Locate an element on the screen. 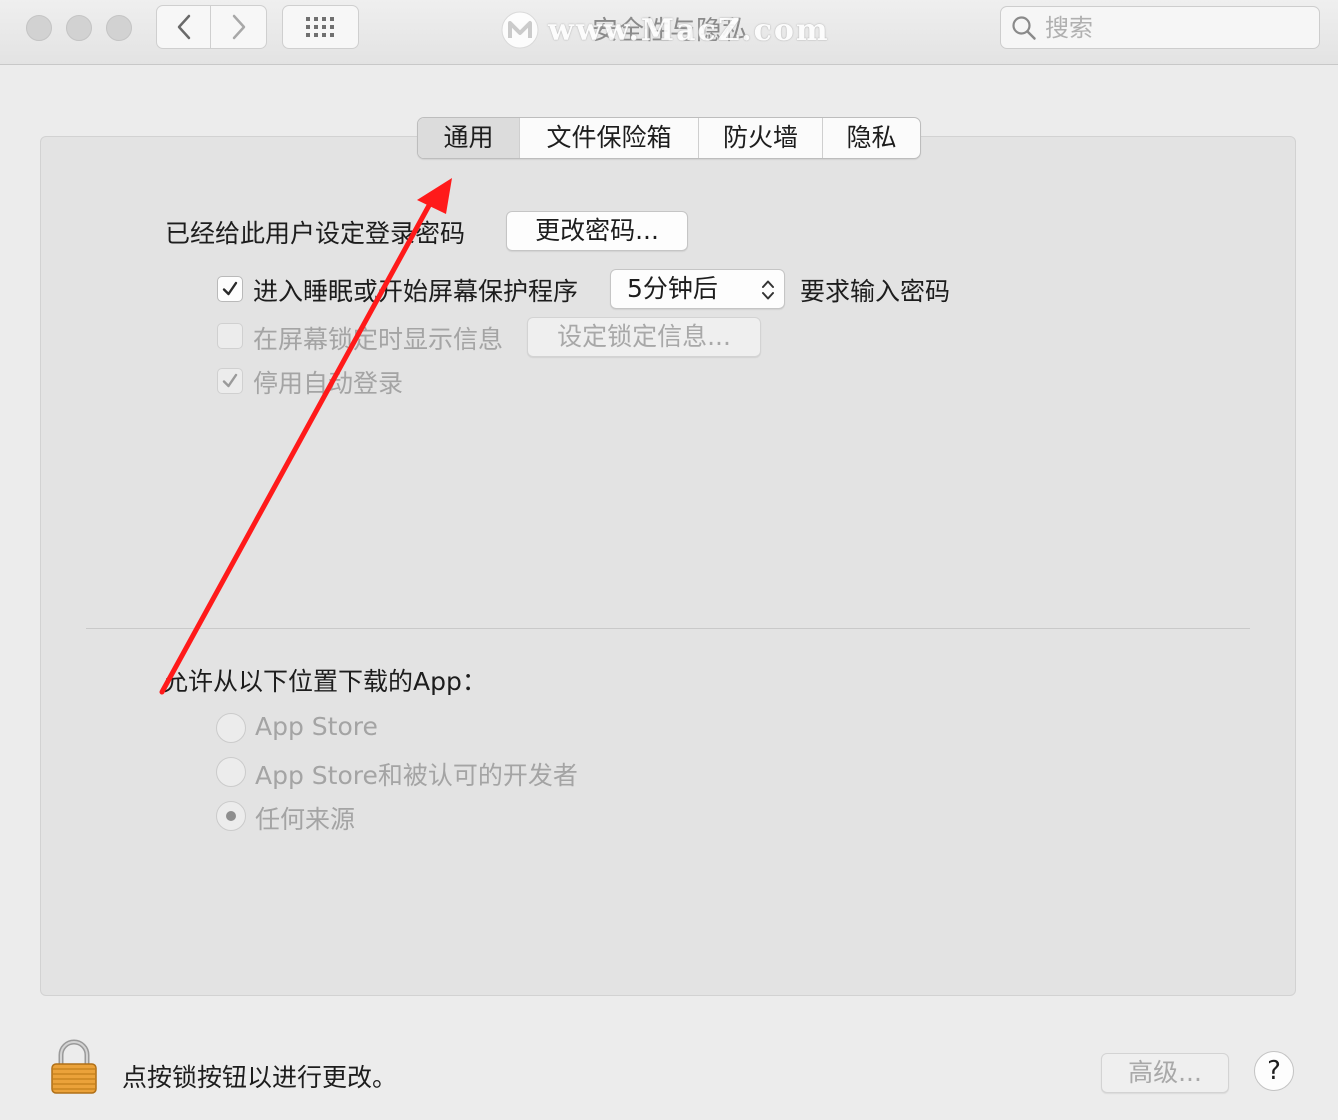 This screenshot has height=1120, width=1338. password-set-label: 已经给此用户设定登录密码 is located at coordinates (315, 233).